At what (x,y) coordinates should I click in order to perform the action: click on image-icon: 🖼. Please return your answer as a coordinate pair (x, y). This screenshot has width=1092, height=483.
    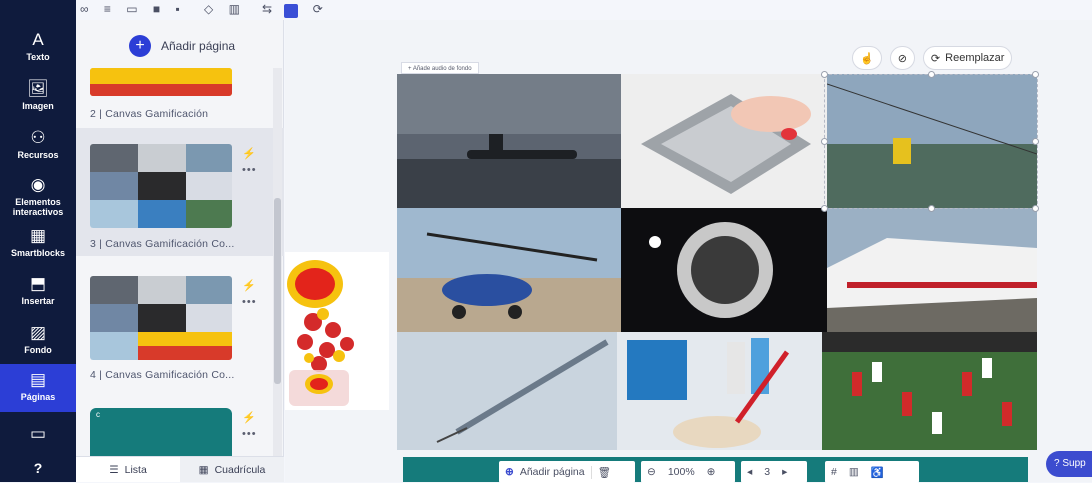
    Looking at the image, I should click on (38, 88).